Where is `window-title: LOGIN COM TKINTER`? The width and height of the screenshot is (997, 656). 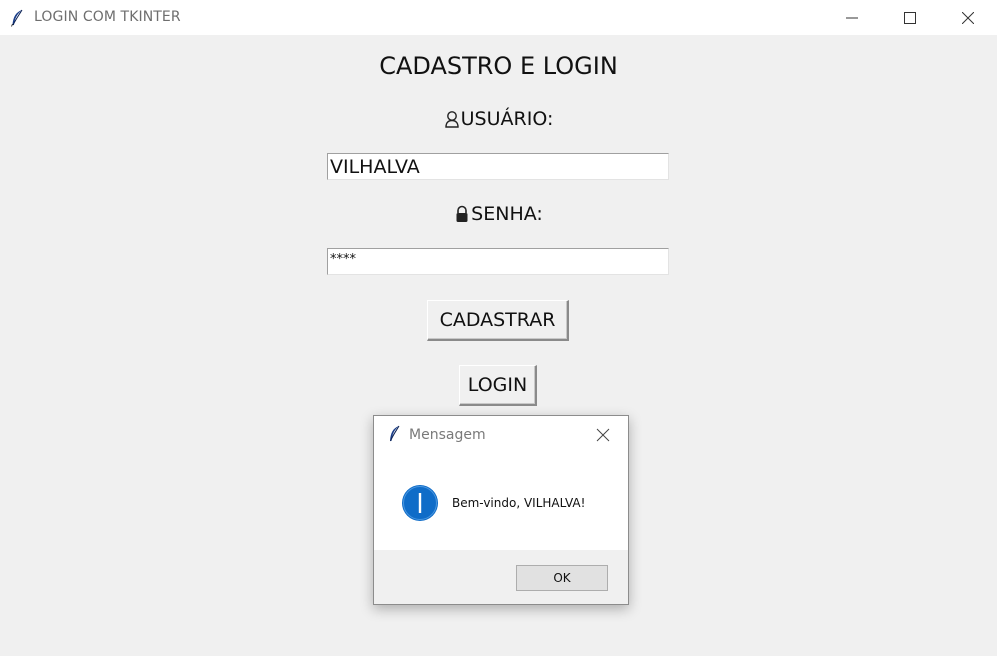 window-title: LOGIN COM TKINTER is located at coordinates (107, 17).